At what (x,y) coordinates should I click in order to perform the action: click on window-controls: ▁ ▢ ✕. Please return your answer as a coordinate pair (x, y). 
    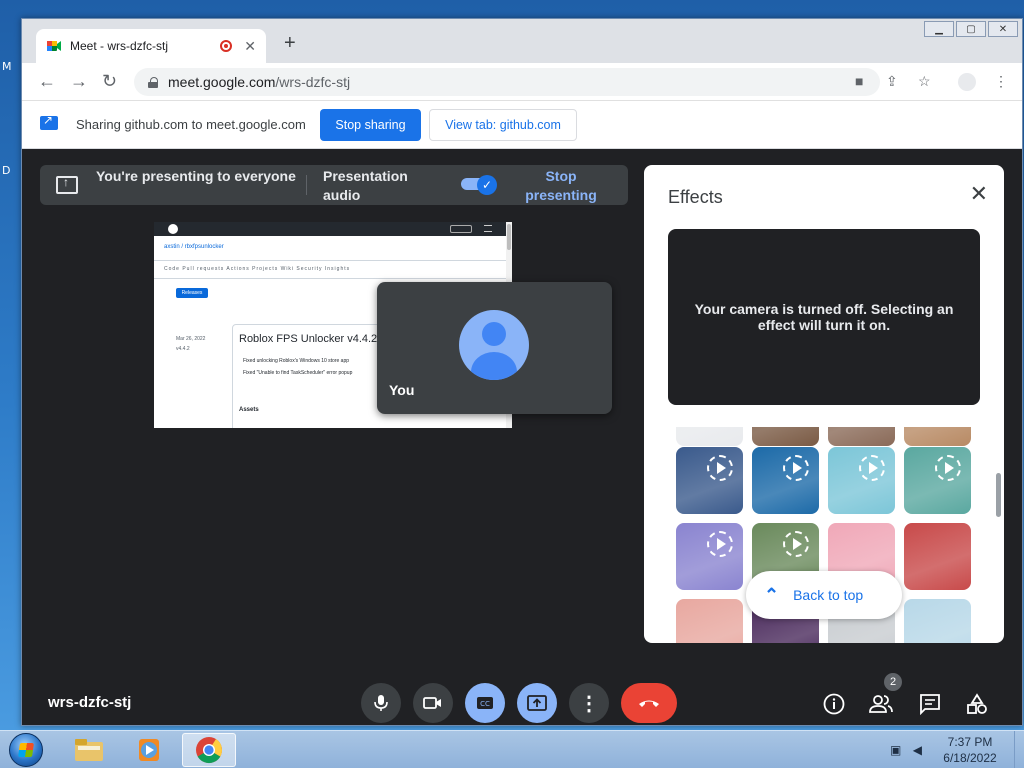
    Looking at the image, I should click on (970, 29).